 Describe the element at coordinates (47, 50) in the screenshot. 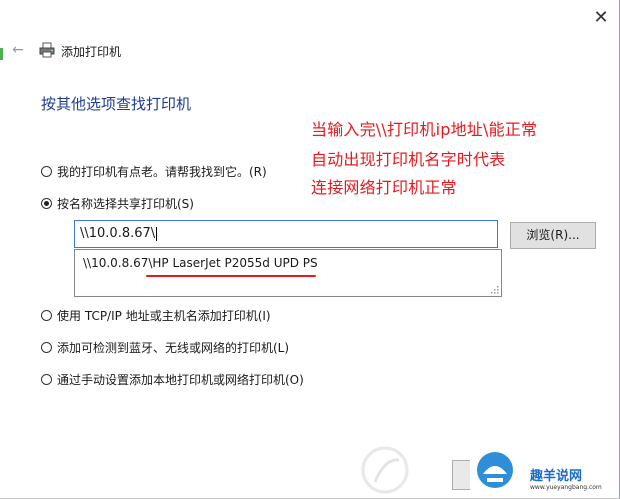

I see `printer-icon` at that location.